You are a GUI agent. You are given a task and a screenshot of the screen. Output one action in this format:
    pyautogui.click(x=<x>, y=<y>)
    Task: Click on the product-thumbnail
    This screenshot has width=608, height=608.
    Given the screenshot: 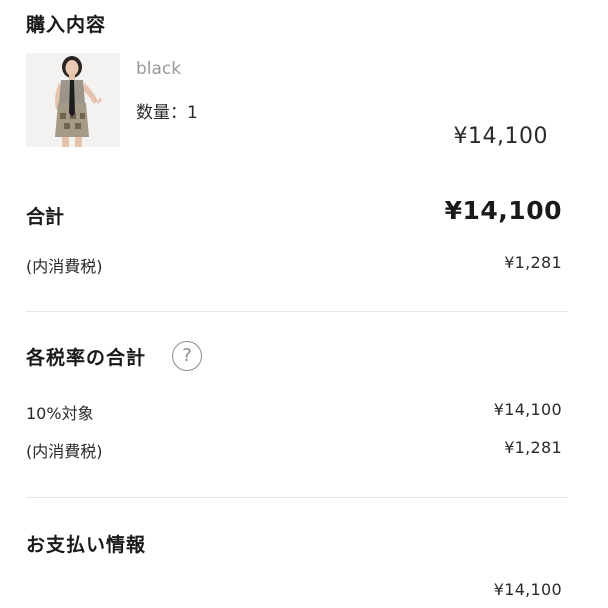 What is the action you would take?
    pyautogui.click(x=73, y=100)
    